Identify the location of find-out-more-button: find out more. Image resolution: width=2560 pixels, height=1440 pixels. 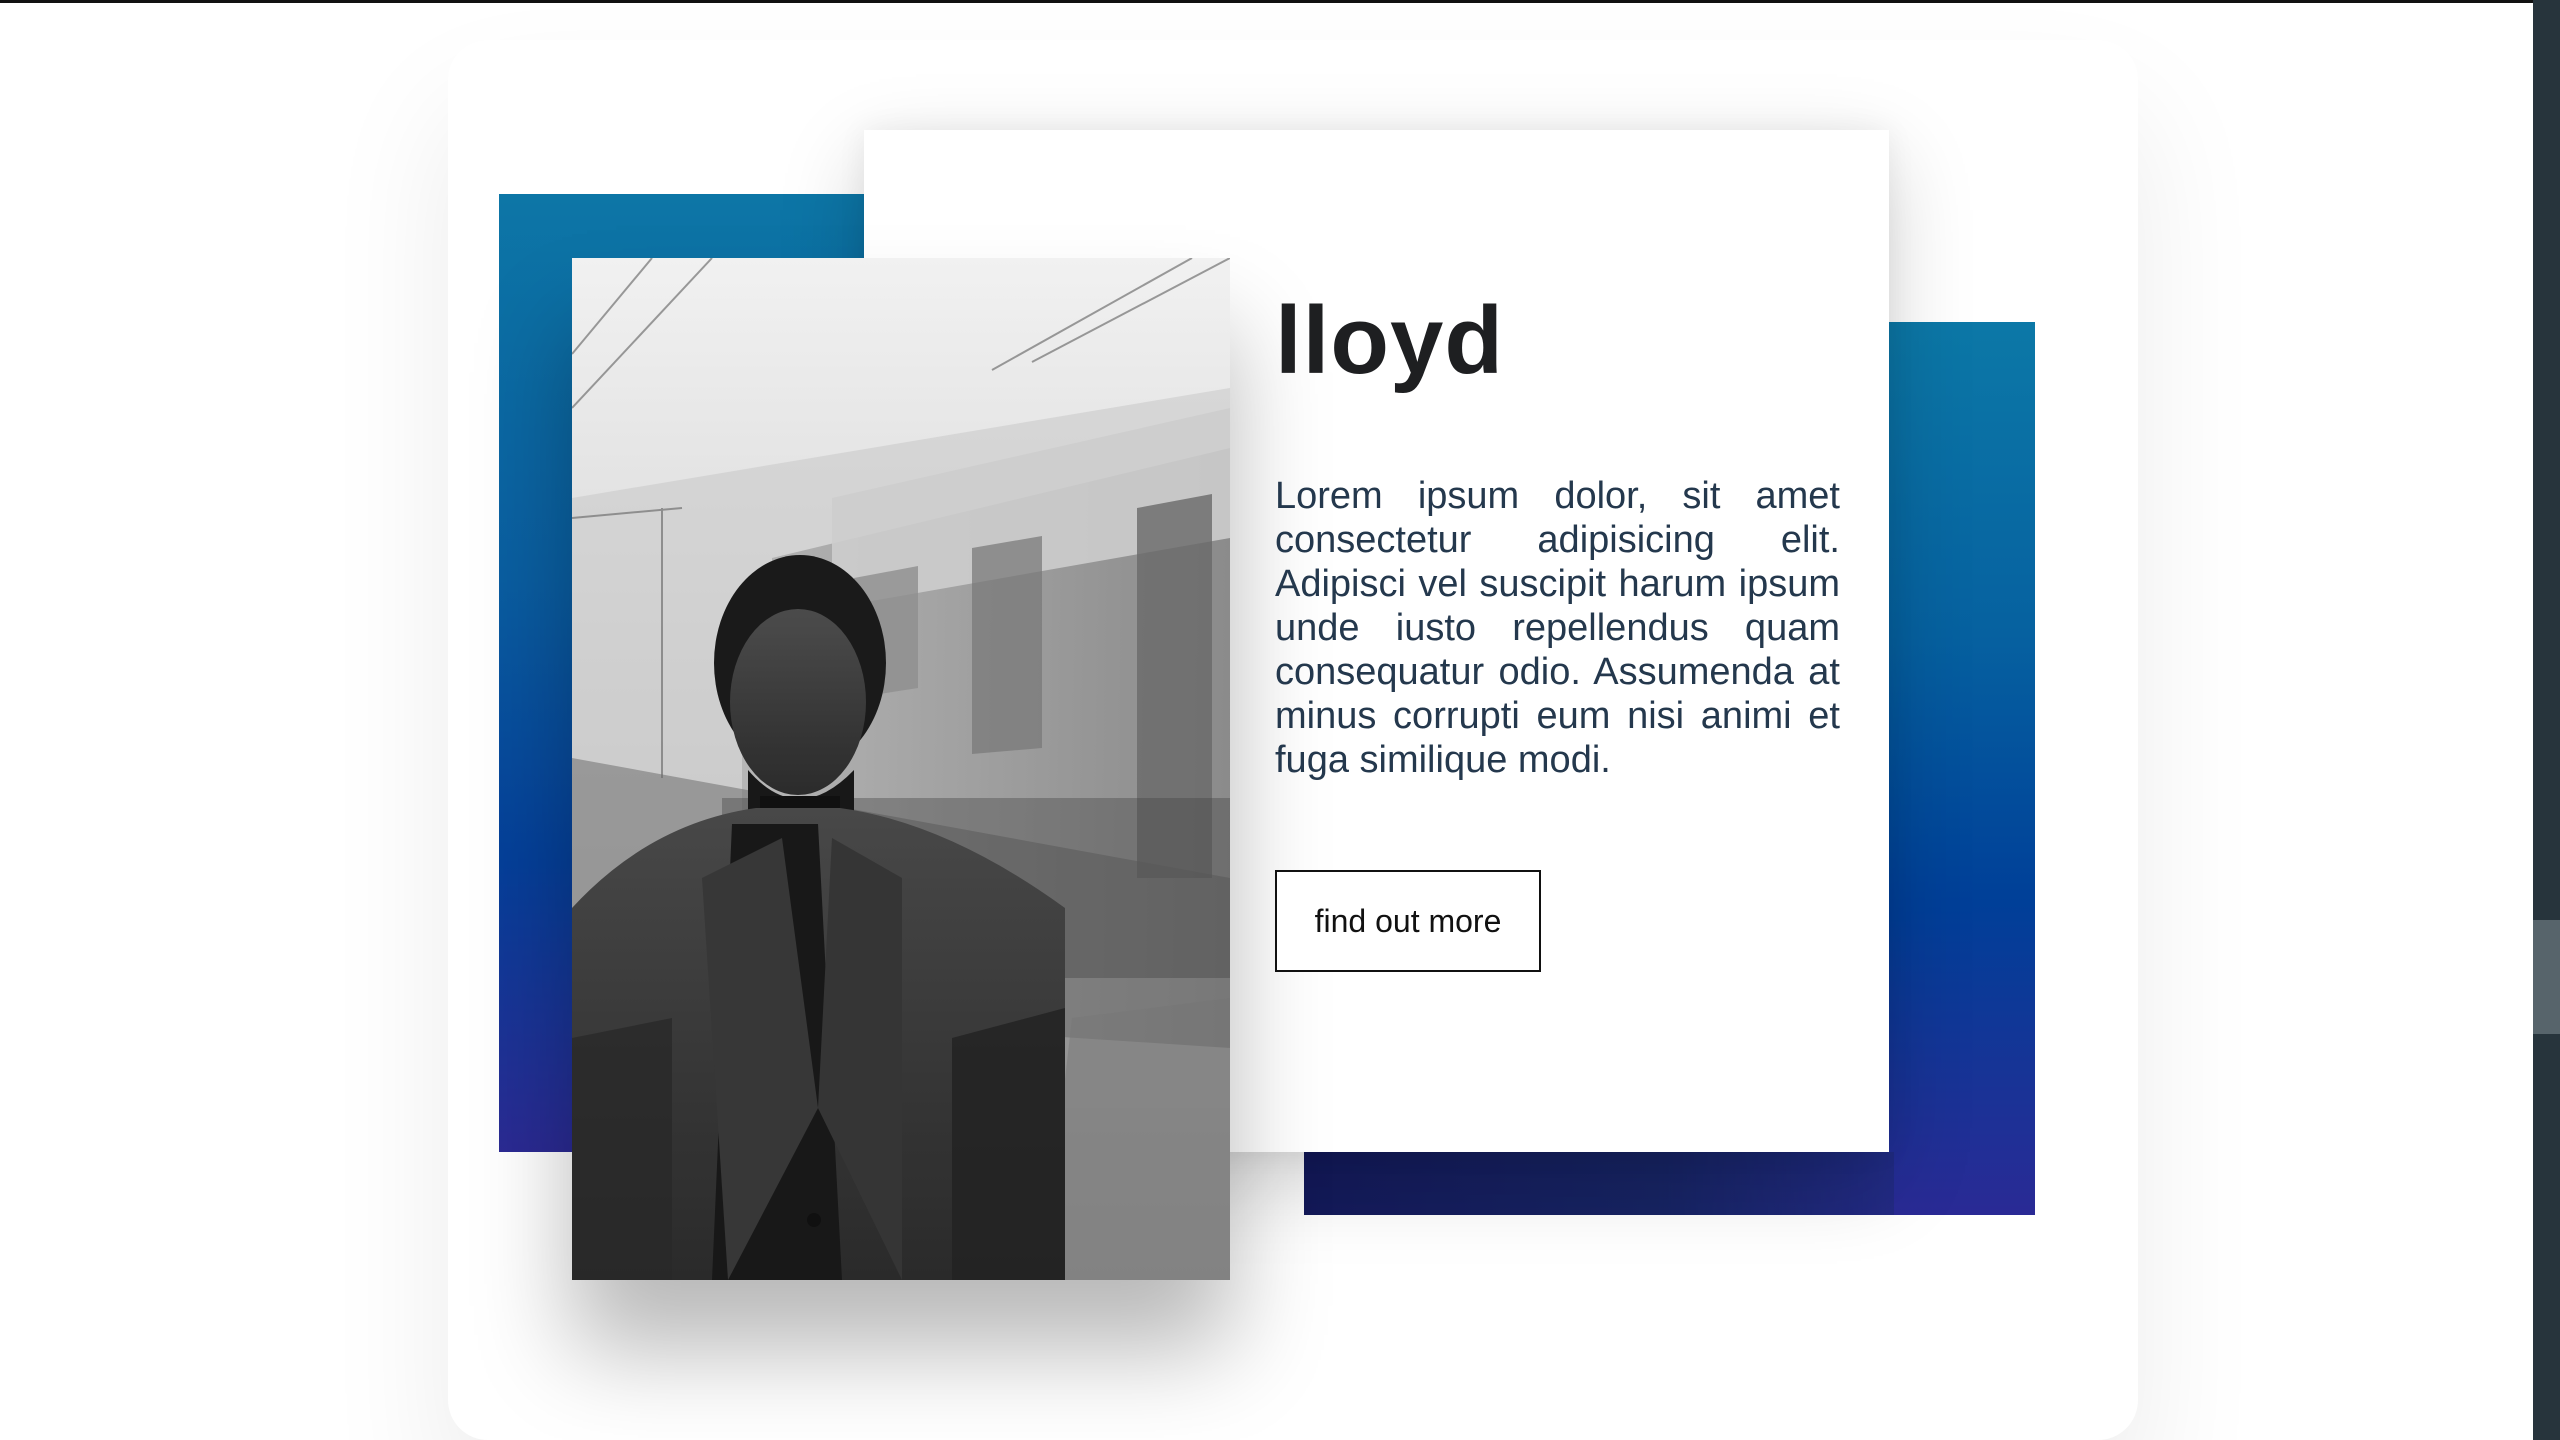
(1408, 921).